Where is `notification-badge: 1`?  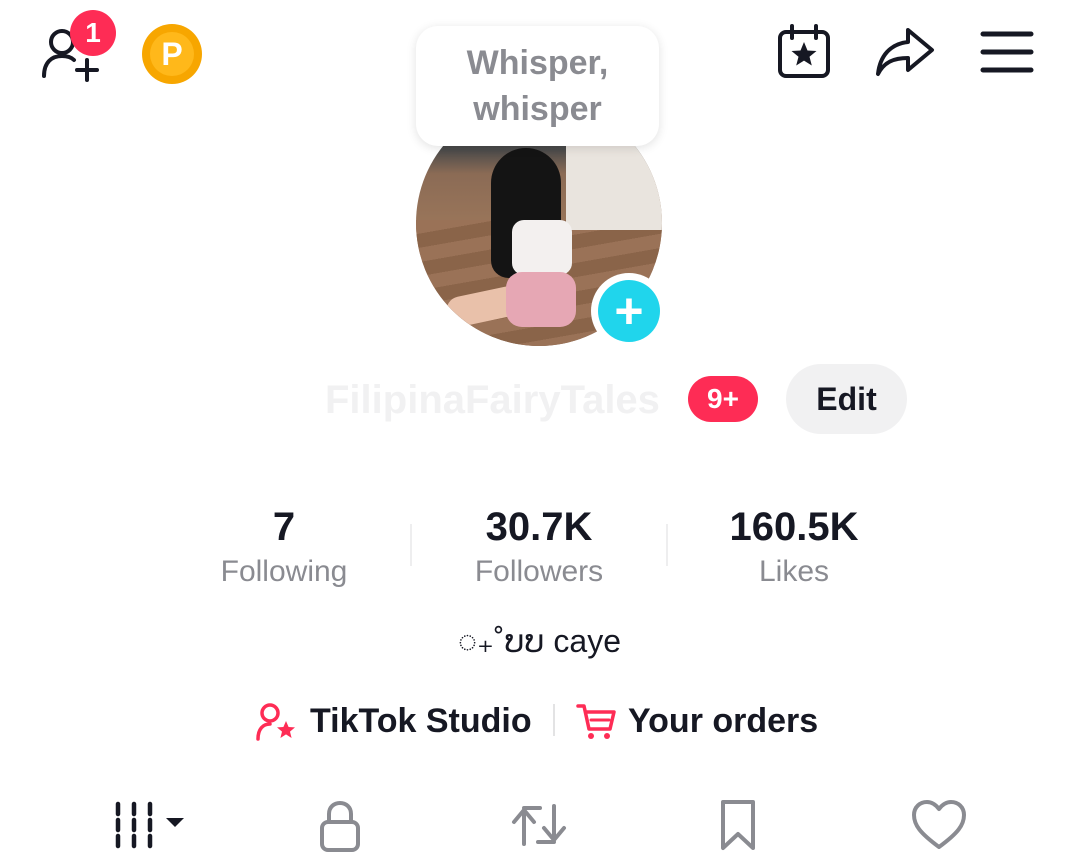
notification-badge: 1 is located at coordinates (93, 33).